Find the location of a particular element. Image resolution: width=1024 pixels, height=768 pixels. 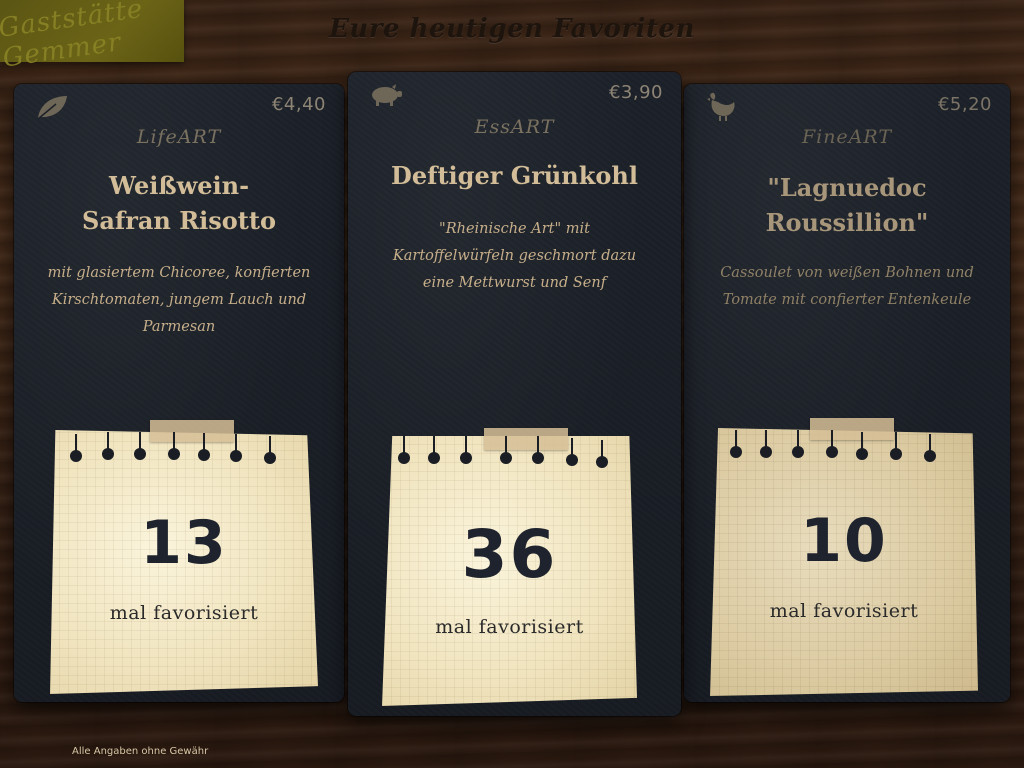

description-line: Cassoulet von weißen Bohnen und is located at coordinates (847, 273).